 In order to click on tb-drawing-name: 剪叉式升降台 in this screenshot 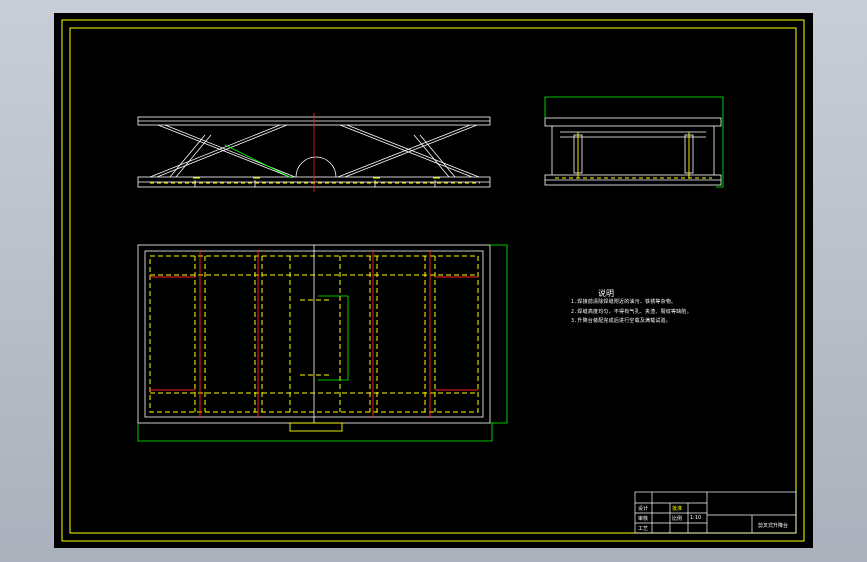, I will do `click(773, 526)`.